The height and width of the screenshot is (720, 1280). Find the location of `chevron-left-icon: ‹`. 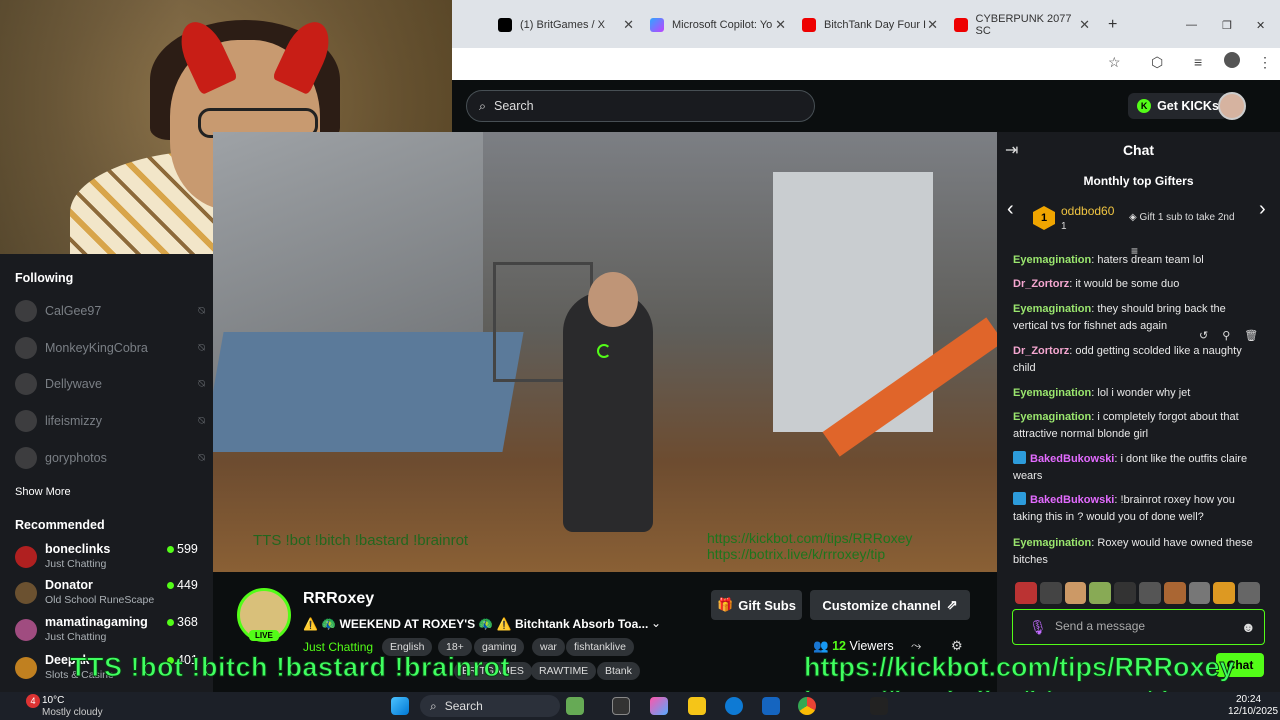

chevron-left-icon: ‹ is located at coordinates (1010, 209).